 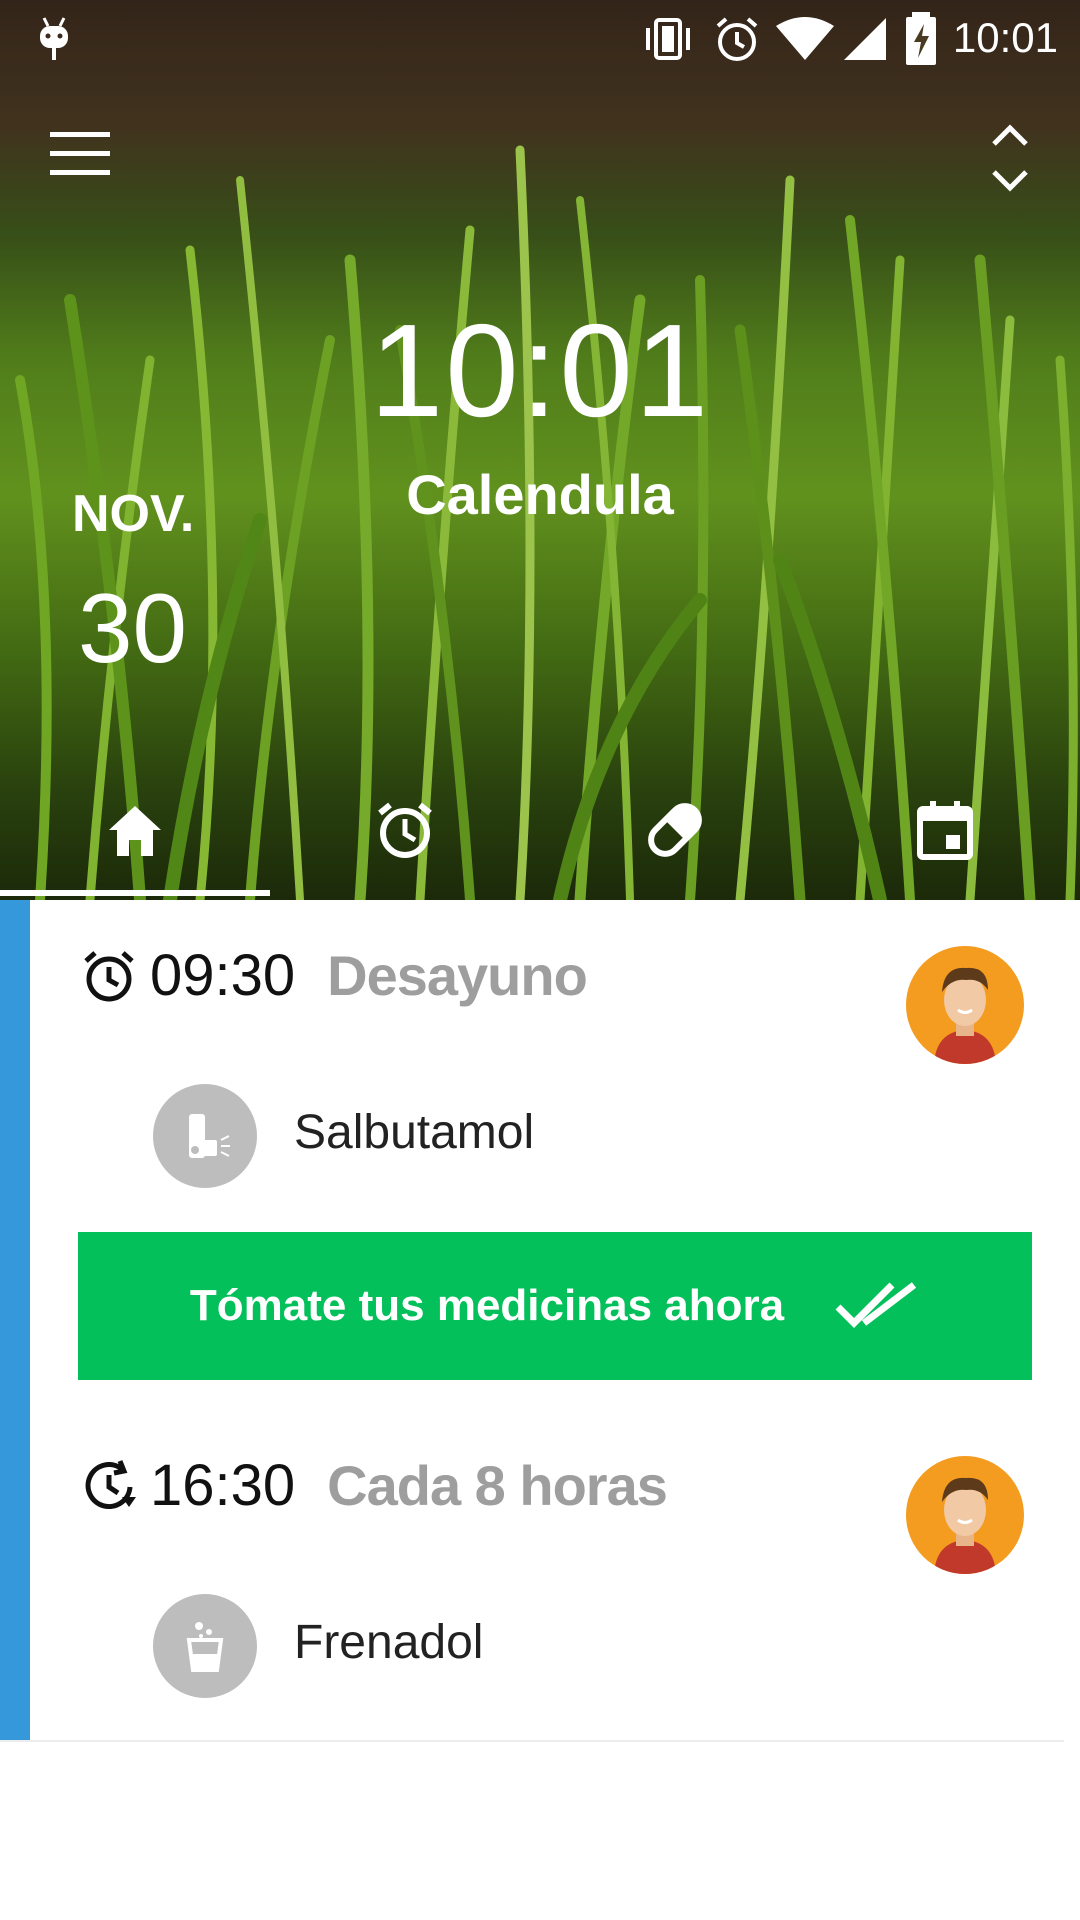 I want to click on calendar-icon, so click(x=945, y=830).